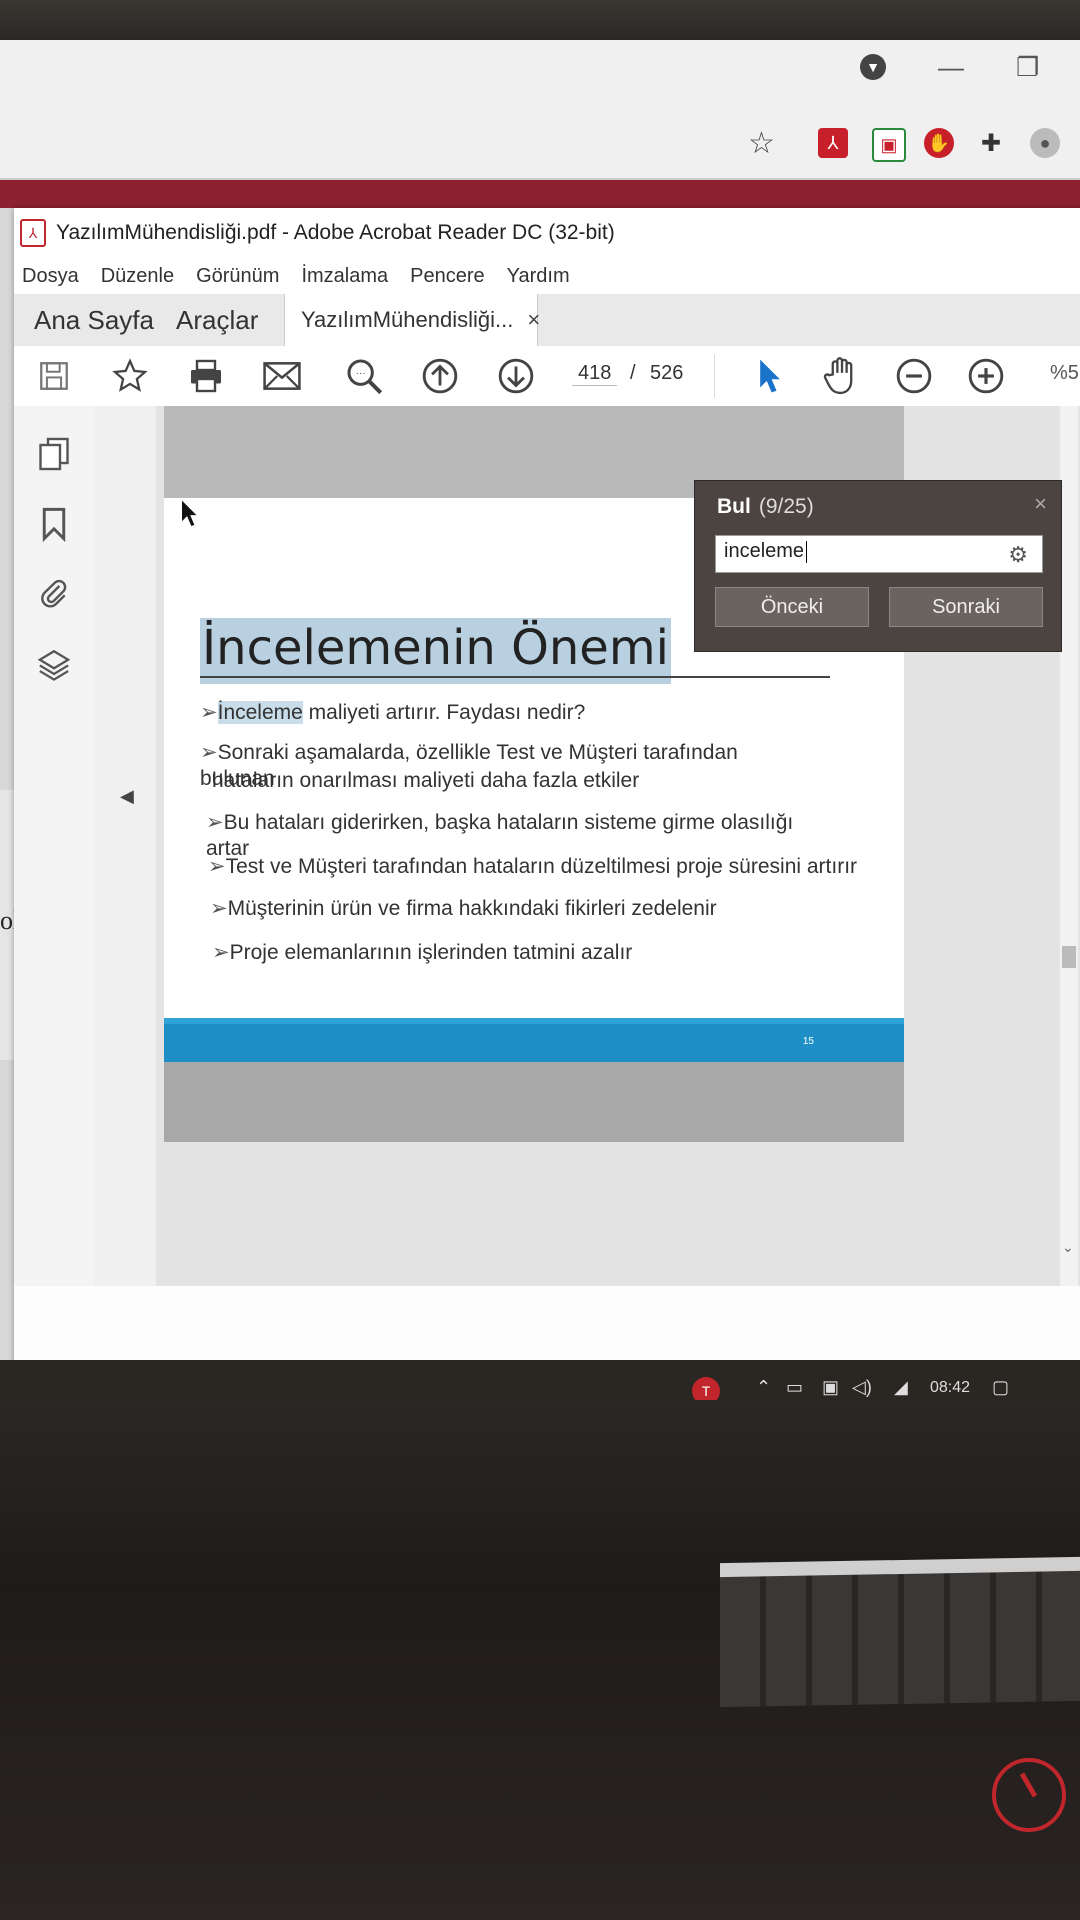 This screenshot has width=1080, height=1920. What do you see at coordinates (833, 143) in the screenshot?
I see `acrobat-extension-icon: ⅄` at bounding box center [833, 143].